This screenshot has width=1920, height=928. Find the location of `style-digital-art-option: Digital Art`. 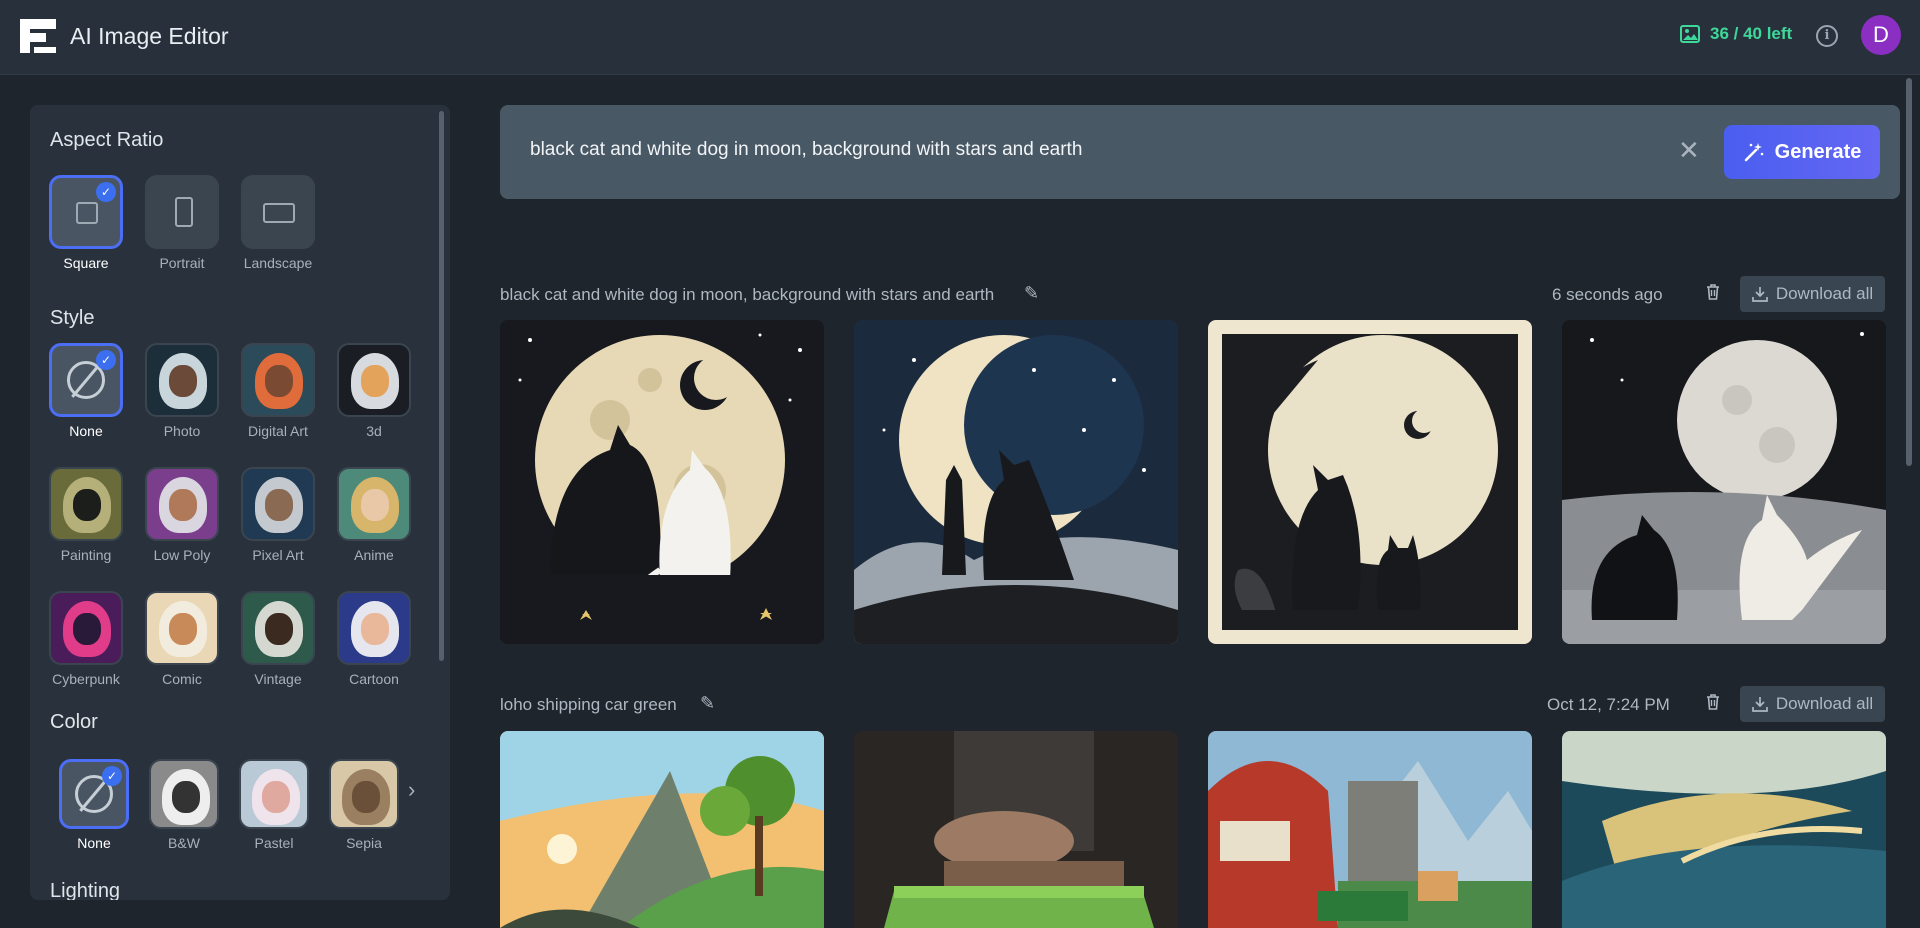

style-digital-art-option: Digital Art is located at coordinates (278, 391).